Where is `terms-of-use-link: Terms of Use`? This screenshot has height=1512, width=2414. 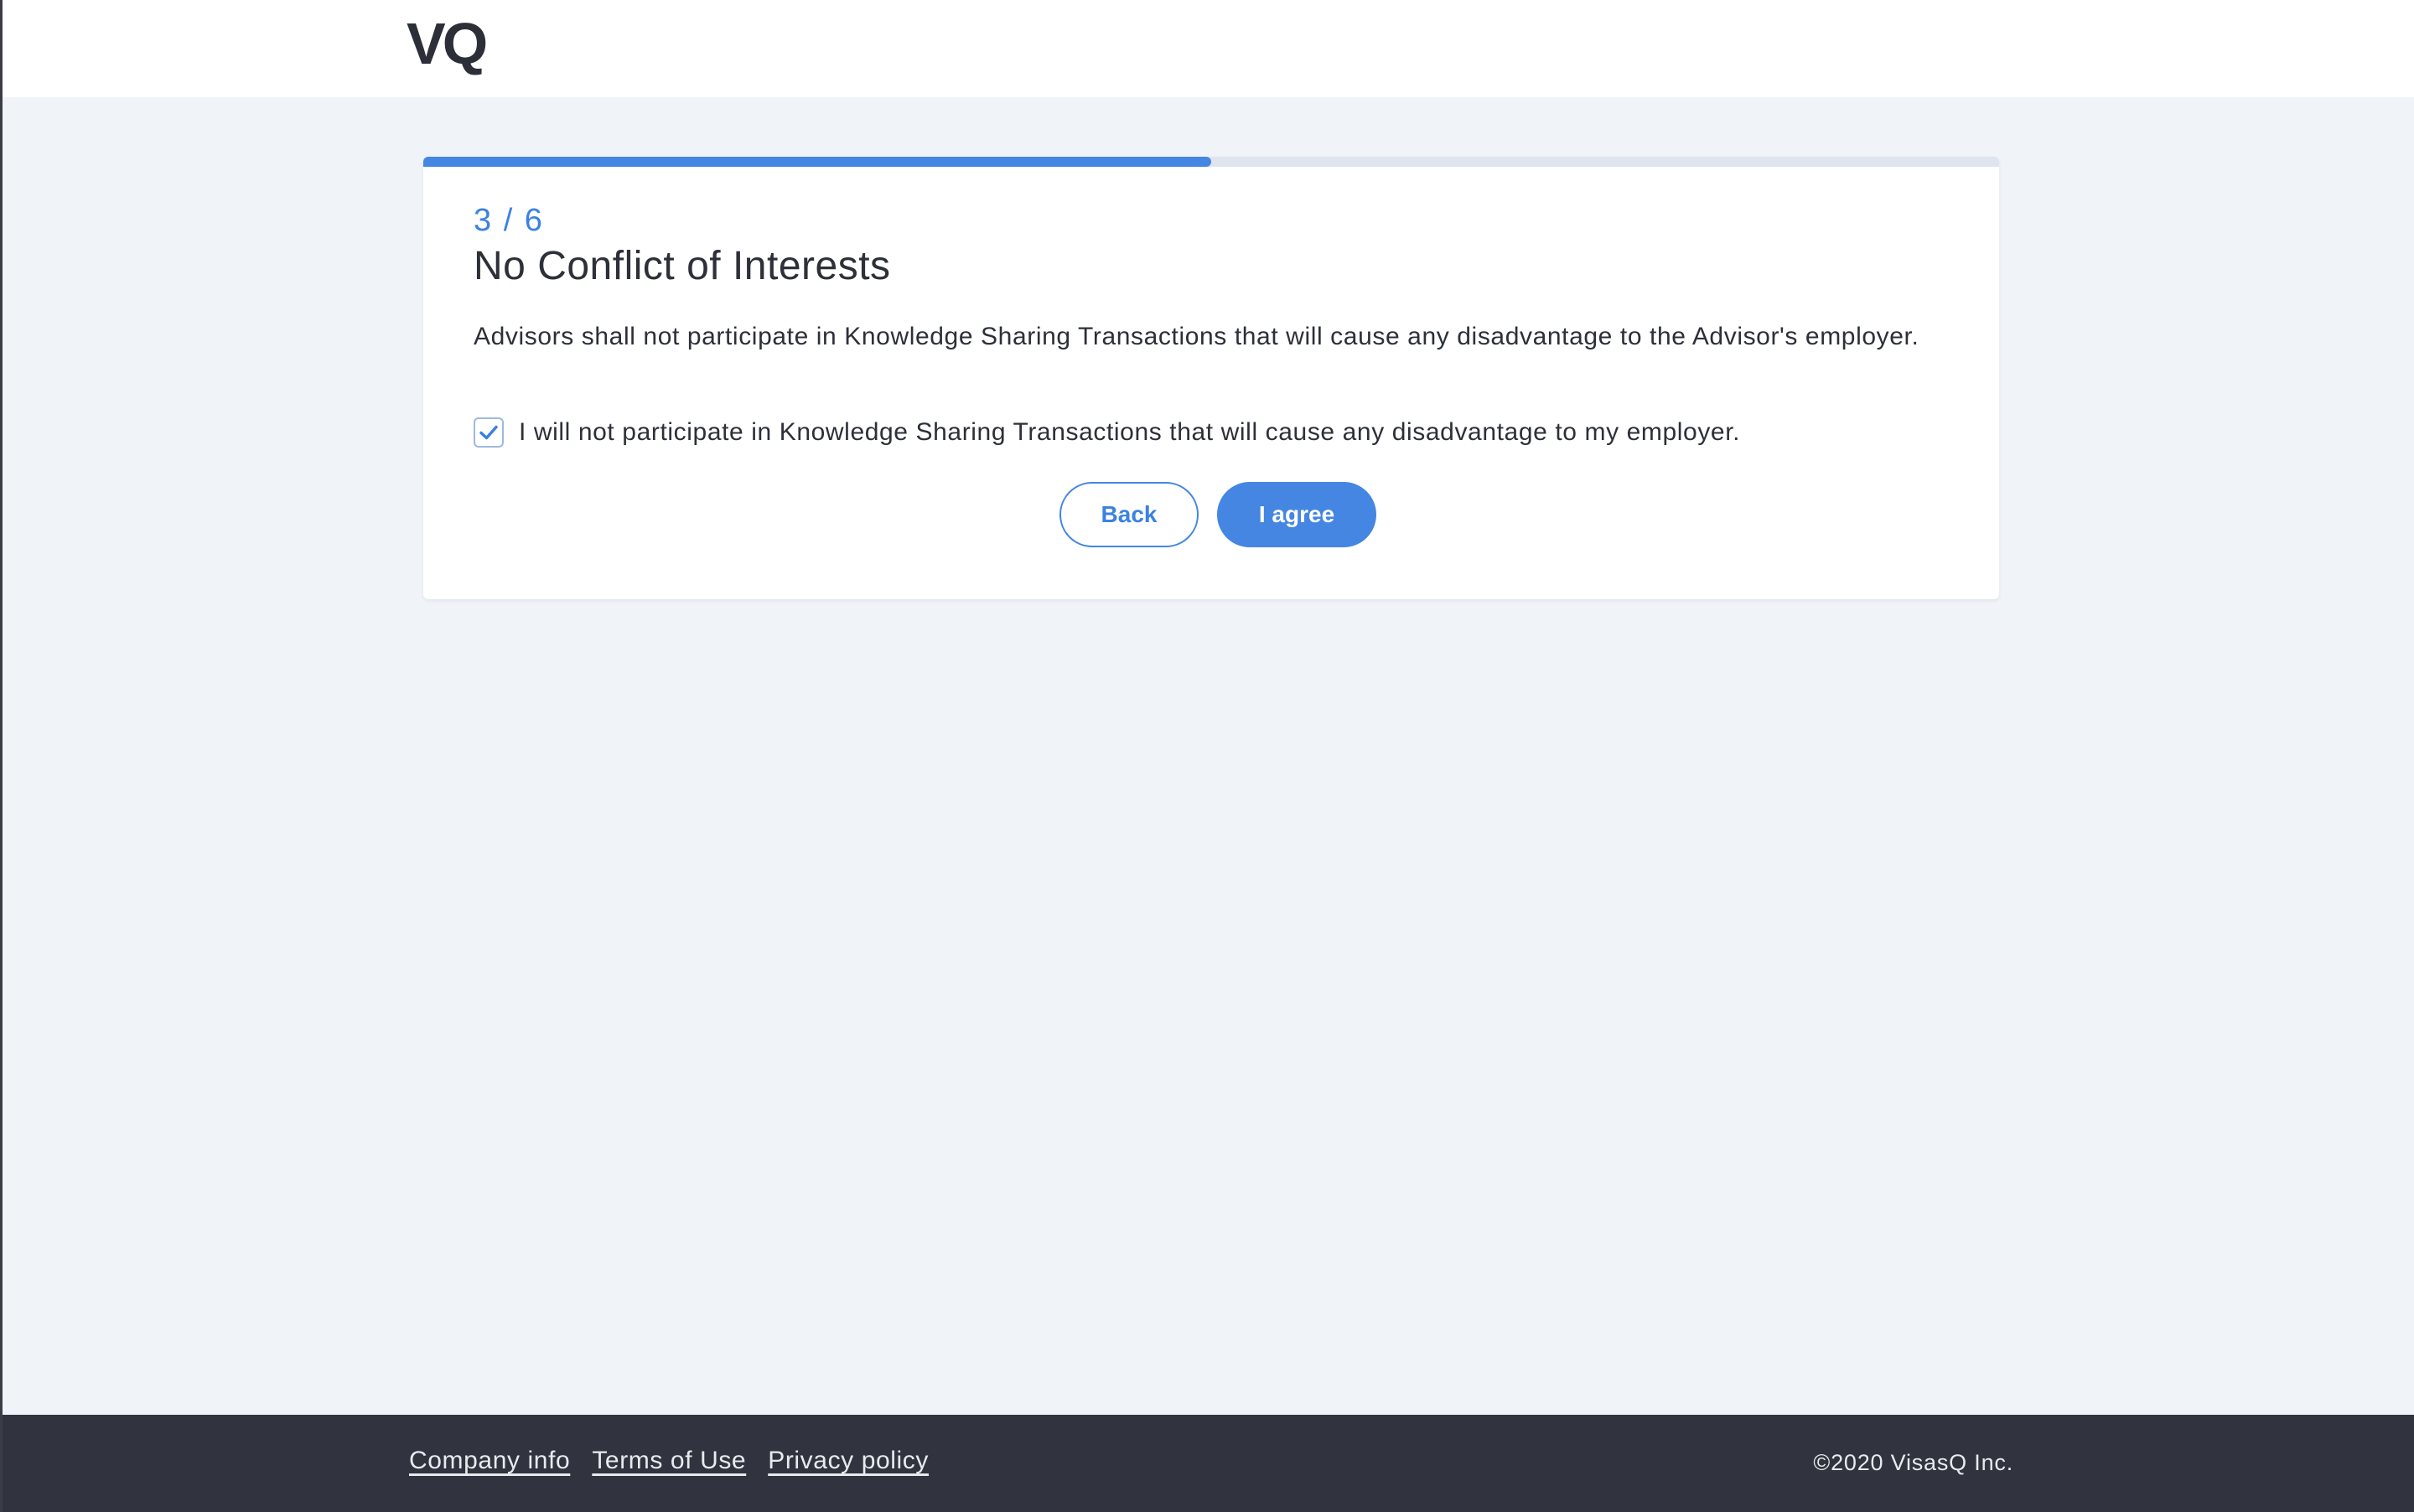 terms-of-use-link: Terms of Use is located at coordinates (669, 1461).